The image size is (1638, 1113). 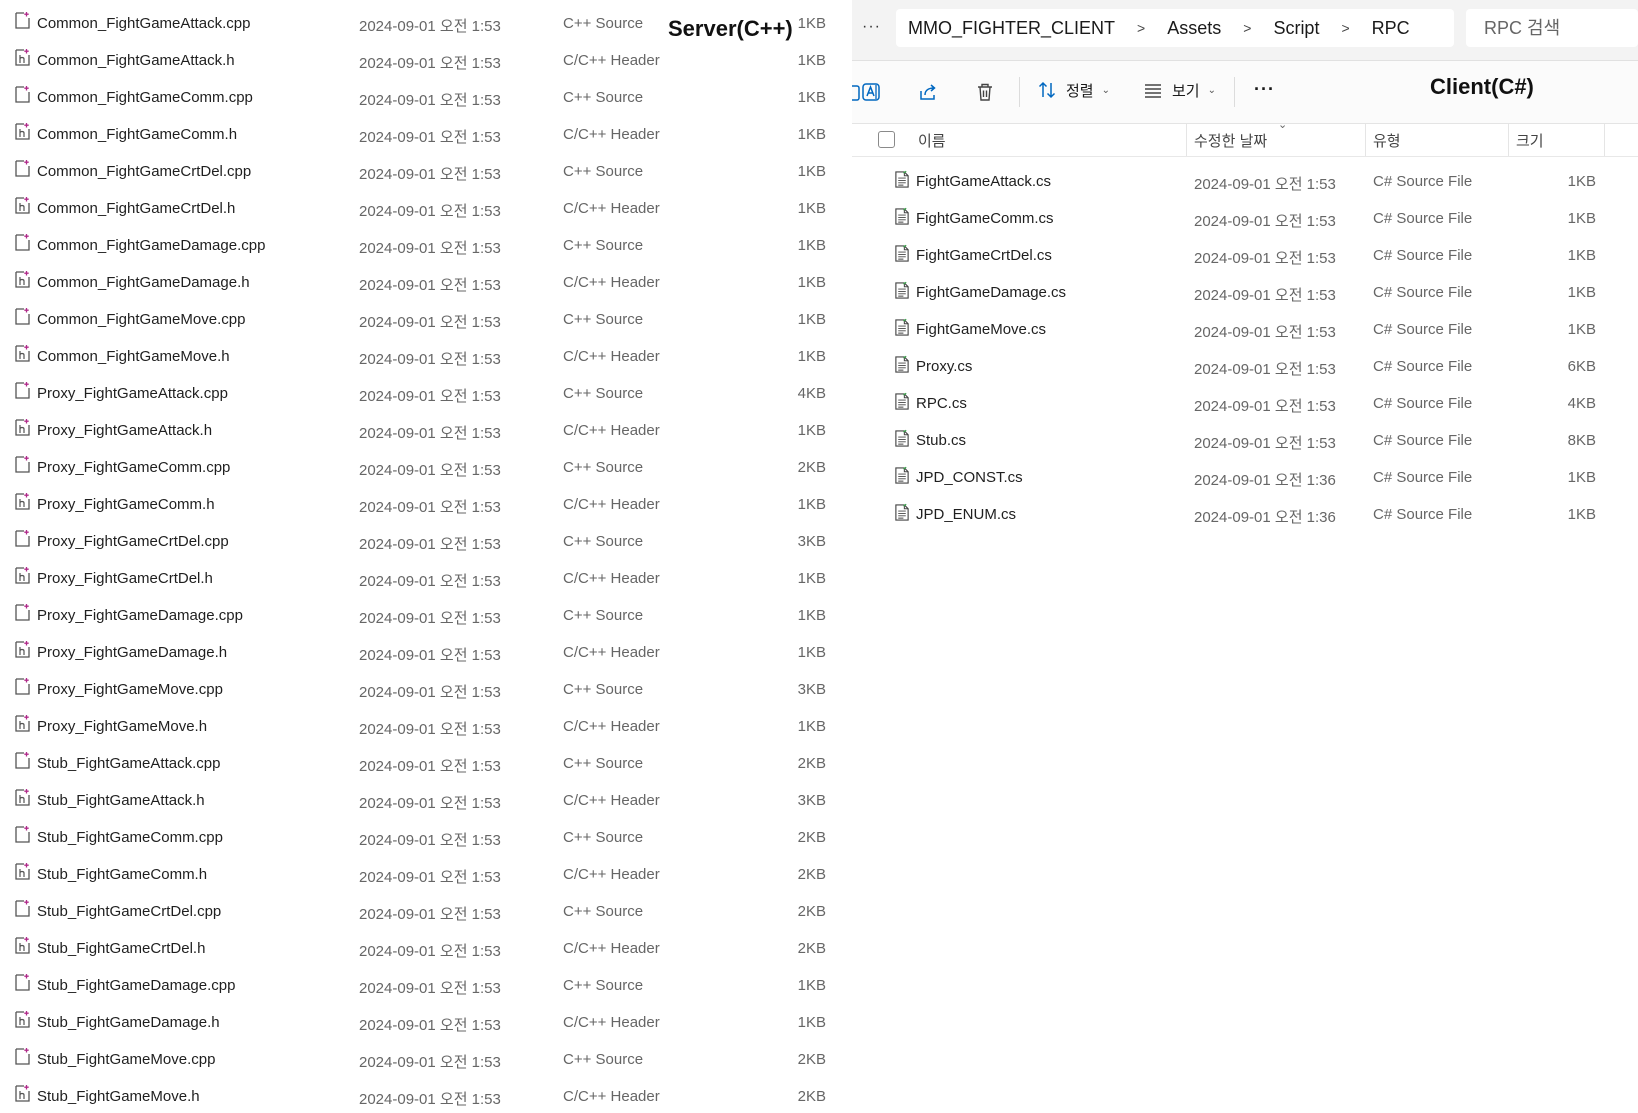 What do you see at coordinates (1387, 140) in the screenshot?
I see `column-header-type: 유형` at bounding box center [1387, 140].